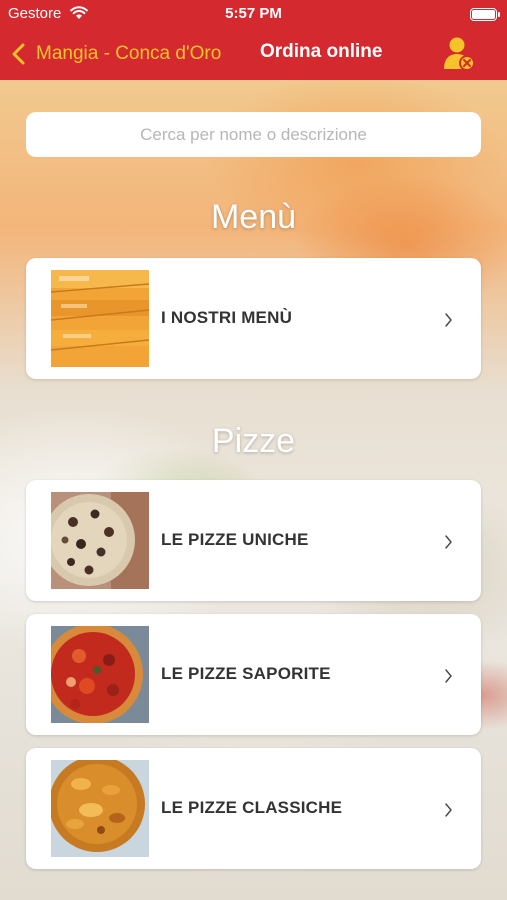 The width and height of the screenshot is (507, 900). I want to click on category-label: LE PIZZE CLASSICHE, so click(252, 807).